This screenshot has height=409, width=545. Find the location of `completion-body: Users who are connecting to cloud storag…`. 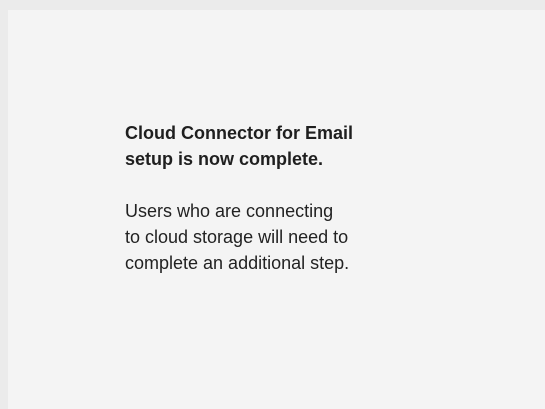

completion-body: Users who are connecting to cloud storag… is located at coordinates (285, 237).